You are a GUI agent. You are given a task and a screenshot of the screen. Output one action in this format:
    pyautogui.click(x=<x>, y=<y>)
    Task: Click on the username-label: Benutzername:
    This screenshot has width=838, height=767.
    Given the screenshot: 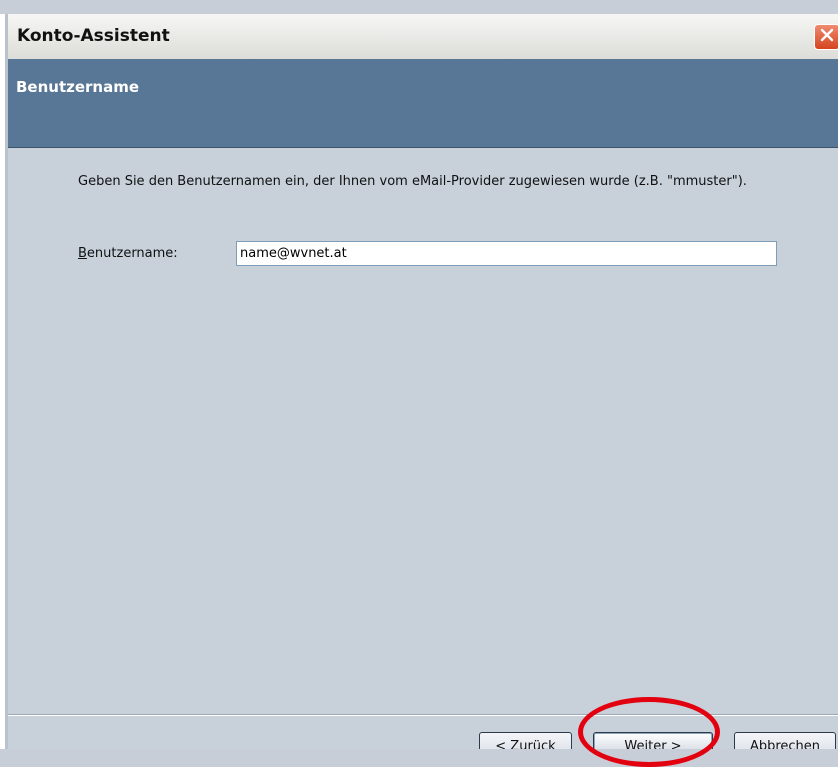 What is the action you would take?
    pyautogui.click(x=128, y=253)
    